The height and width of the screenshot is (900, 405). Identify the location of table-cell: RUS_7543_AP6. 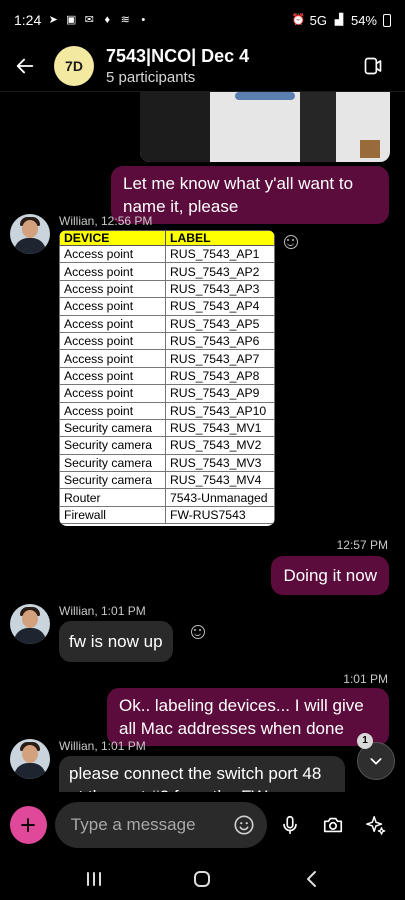
(220, 341).